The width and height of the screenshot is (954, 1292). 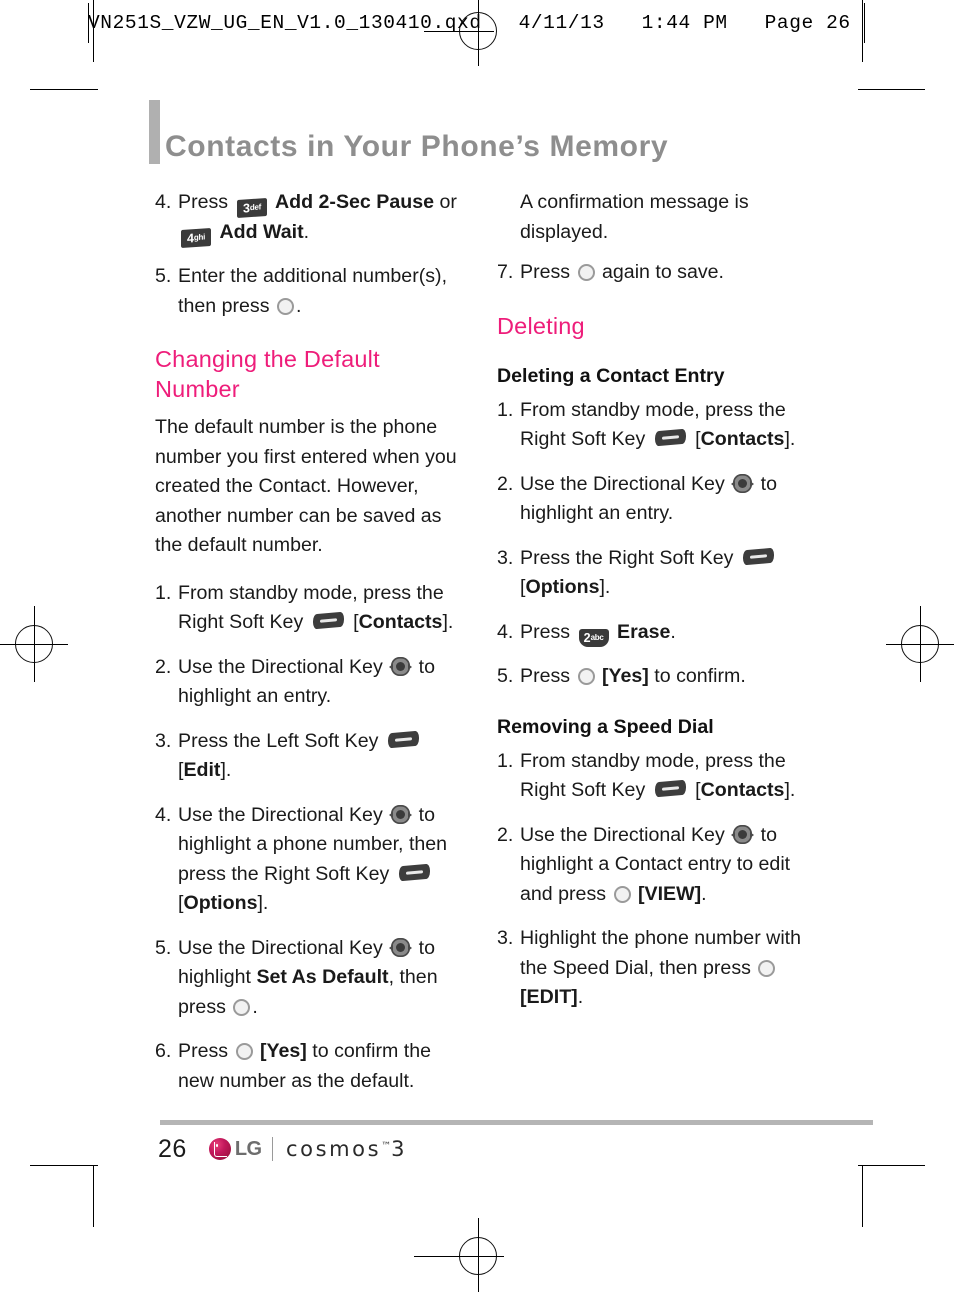 What do you see at coordinates (251, 208) in the screenshot?
I see `key-3-def-icon: 3def` at bounding box center [251, 208].